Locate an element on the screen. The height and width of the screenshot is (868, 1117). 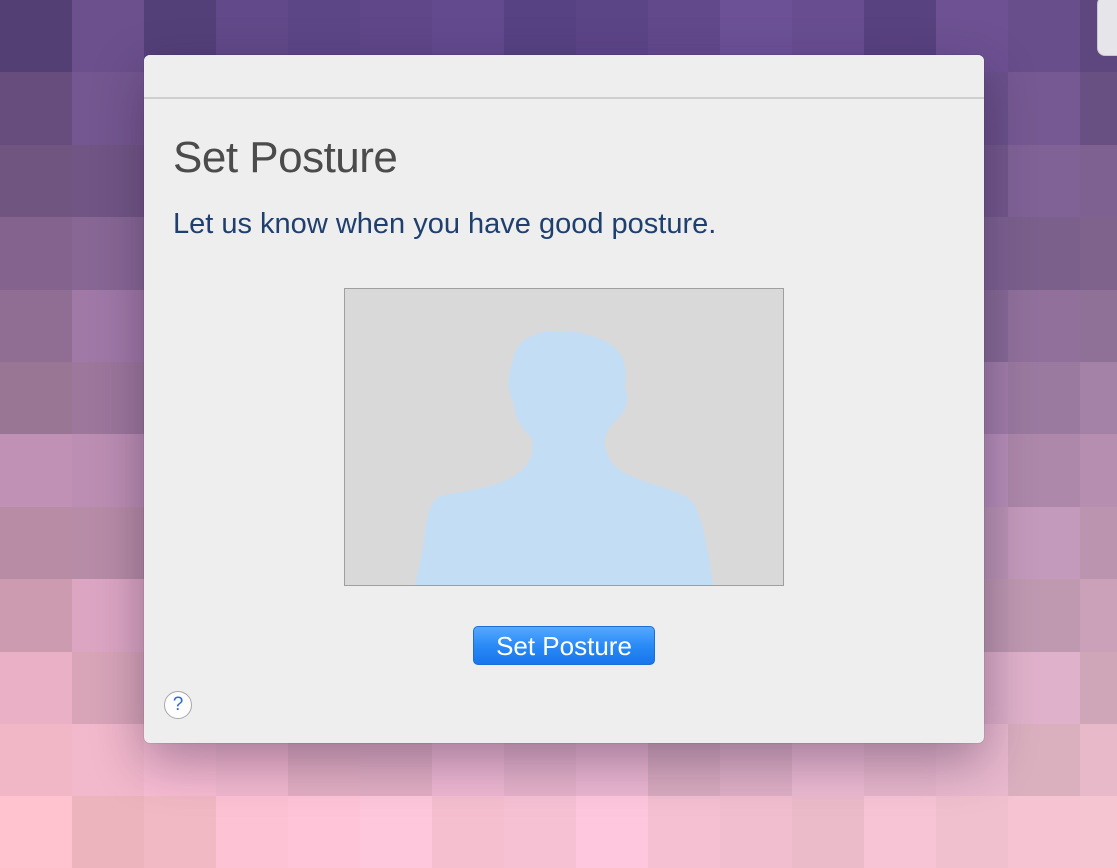
instruction-text: Let us know when you have good posture. is located at coordinates (445, 224).